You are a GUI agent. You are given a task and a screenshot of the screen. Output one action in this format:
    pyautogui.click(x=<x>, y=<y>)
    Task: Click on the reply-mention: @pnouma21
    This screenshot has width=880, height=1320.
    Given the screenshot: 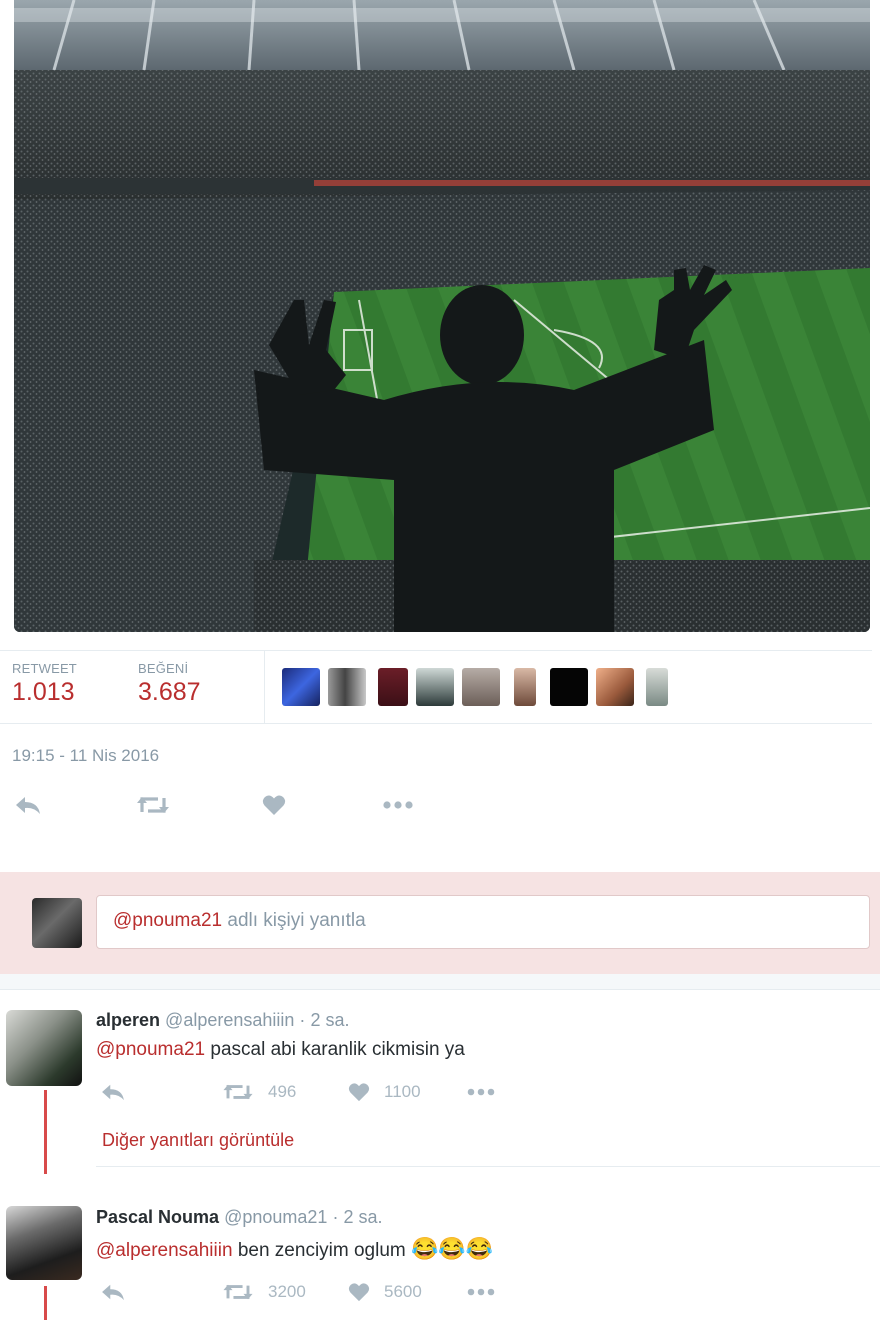 What is the action you would take?
    pyautogui.click(x=168, y=920)
    